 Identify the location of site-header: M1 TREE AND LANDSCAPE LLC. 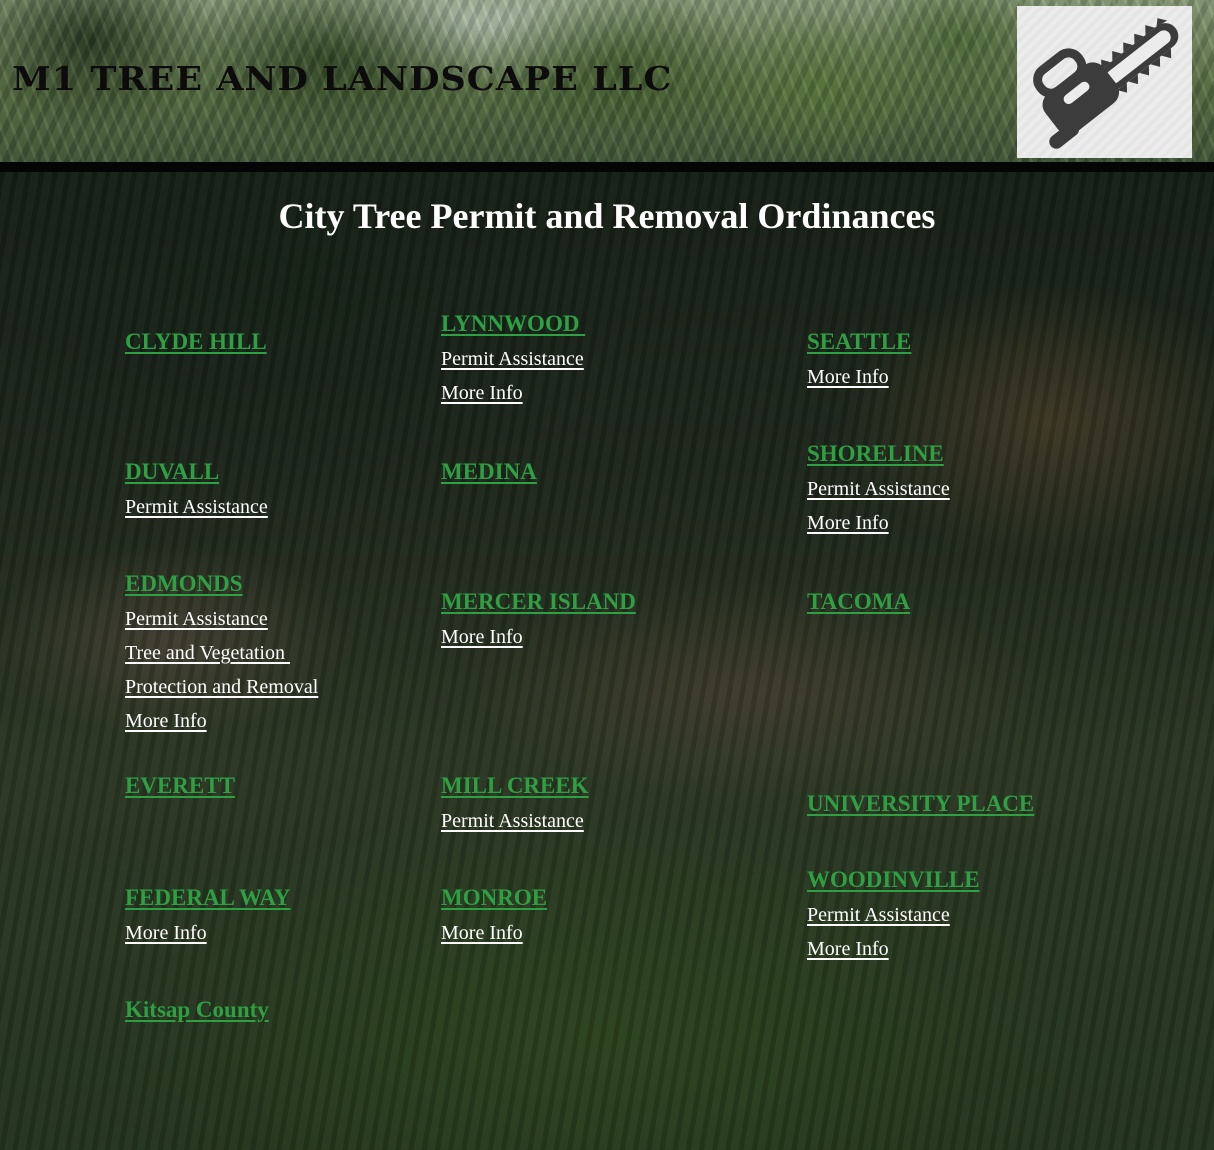
(607, 81).